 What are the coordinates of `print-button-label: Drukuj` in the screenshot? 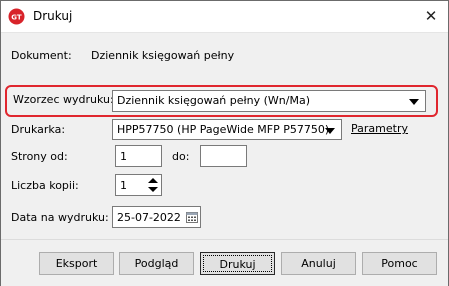 It's located at (237, 263).